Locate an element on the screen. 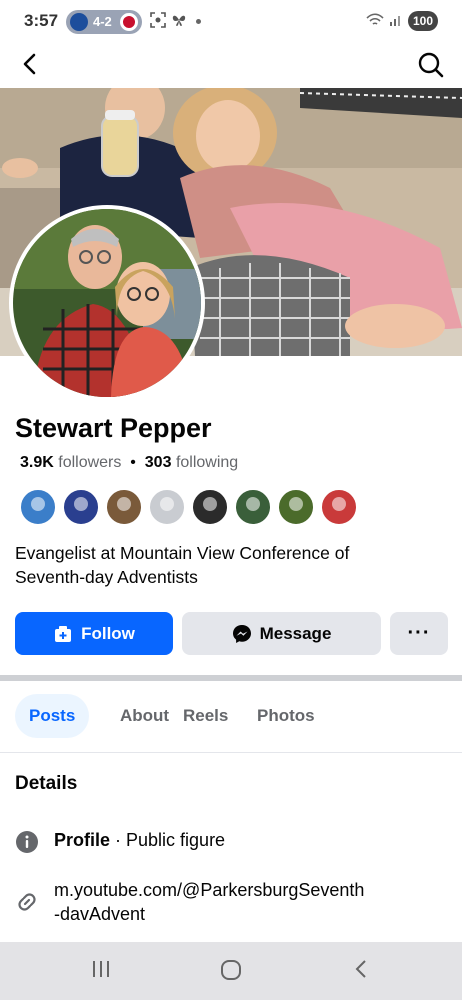 This screenshot has width=462, height=1000. detail-profile-row: Profile · Public figure is located at coordinates (230, 842).